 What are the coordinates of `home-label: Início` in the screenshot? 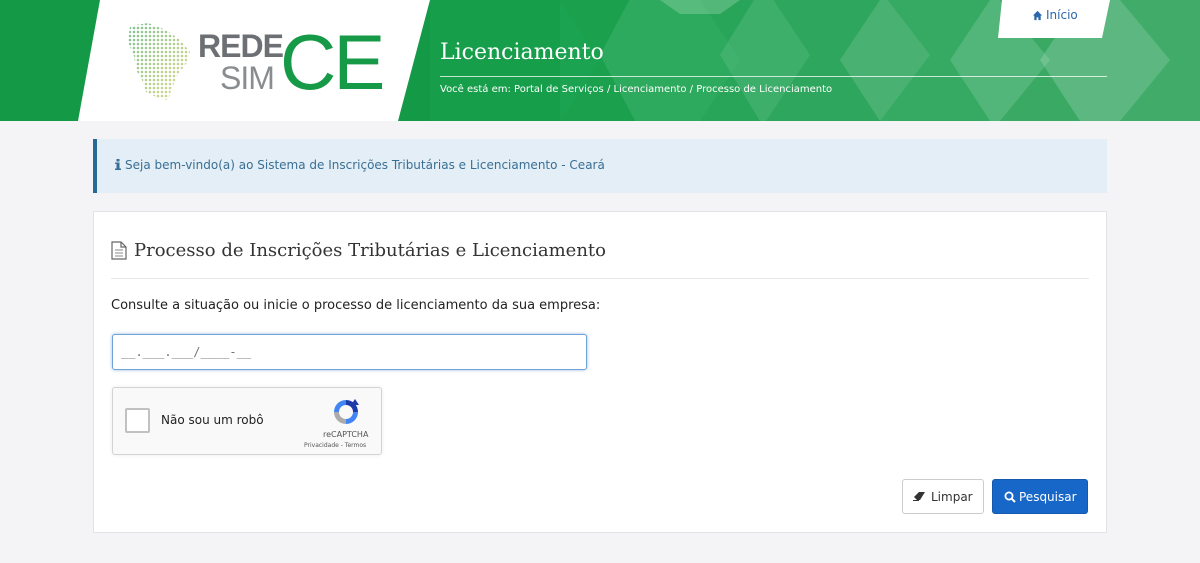 It's located at (1062, 15).